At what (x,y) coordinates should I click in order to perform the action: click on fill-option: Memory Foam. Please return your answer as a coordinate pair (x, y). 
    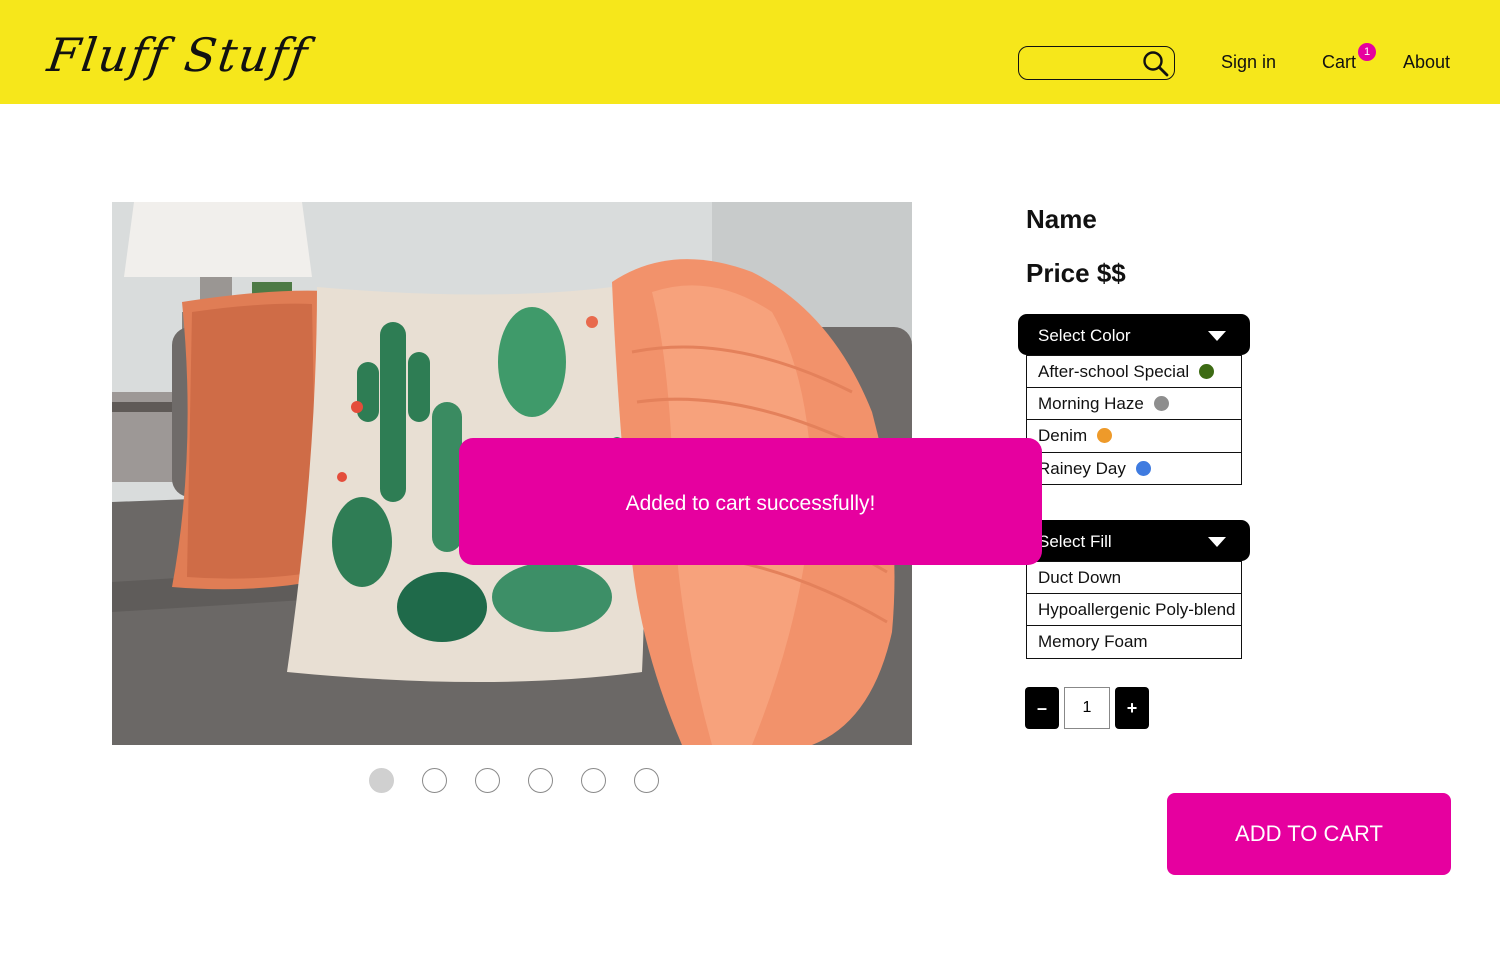
    Looking at the image, I should click on (1134, 642).